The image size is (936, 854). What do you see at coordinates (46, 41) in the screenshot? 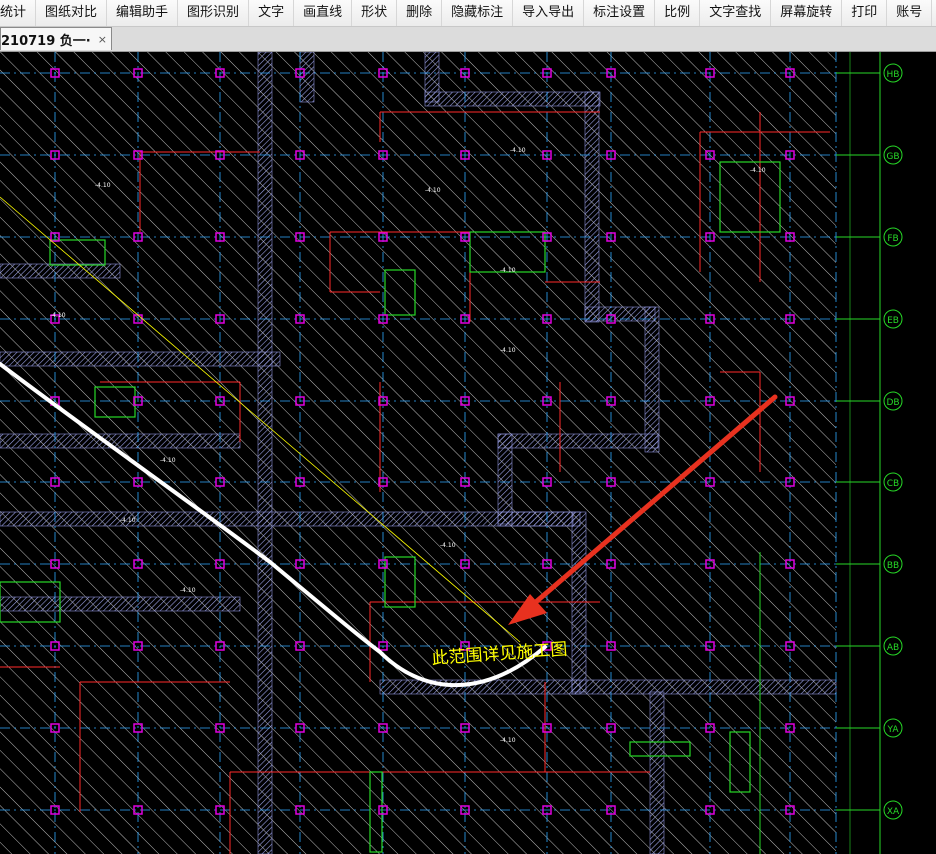
I see `document-tab-label: 210719 负一·` at bounding box center [46, 41].